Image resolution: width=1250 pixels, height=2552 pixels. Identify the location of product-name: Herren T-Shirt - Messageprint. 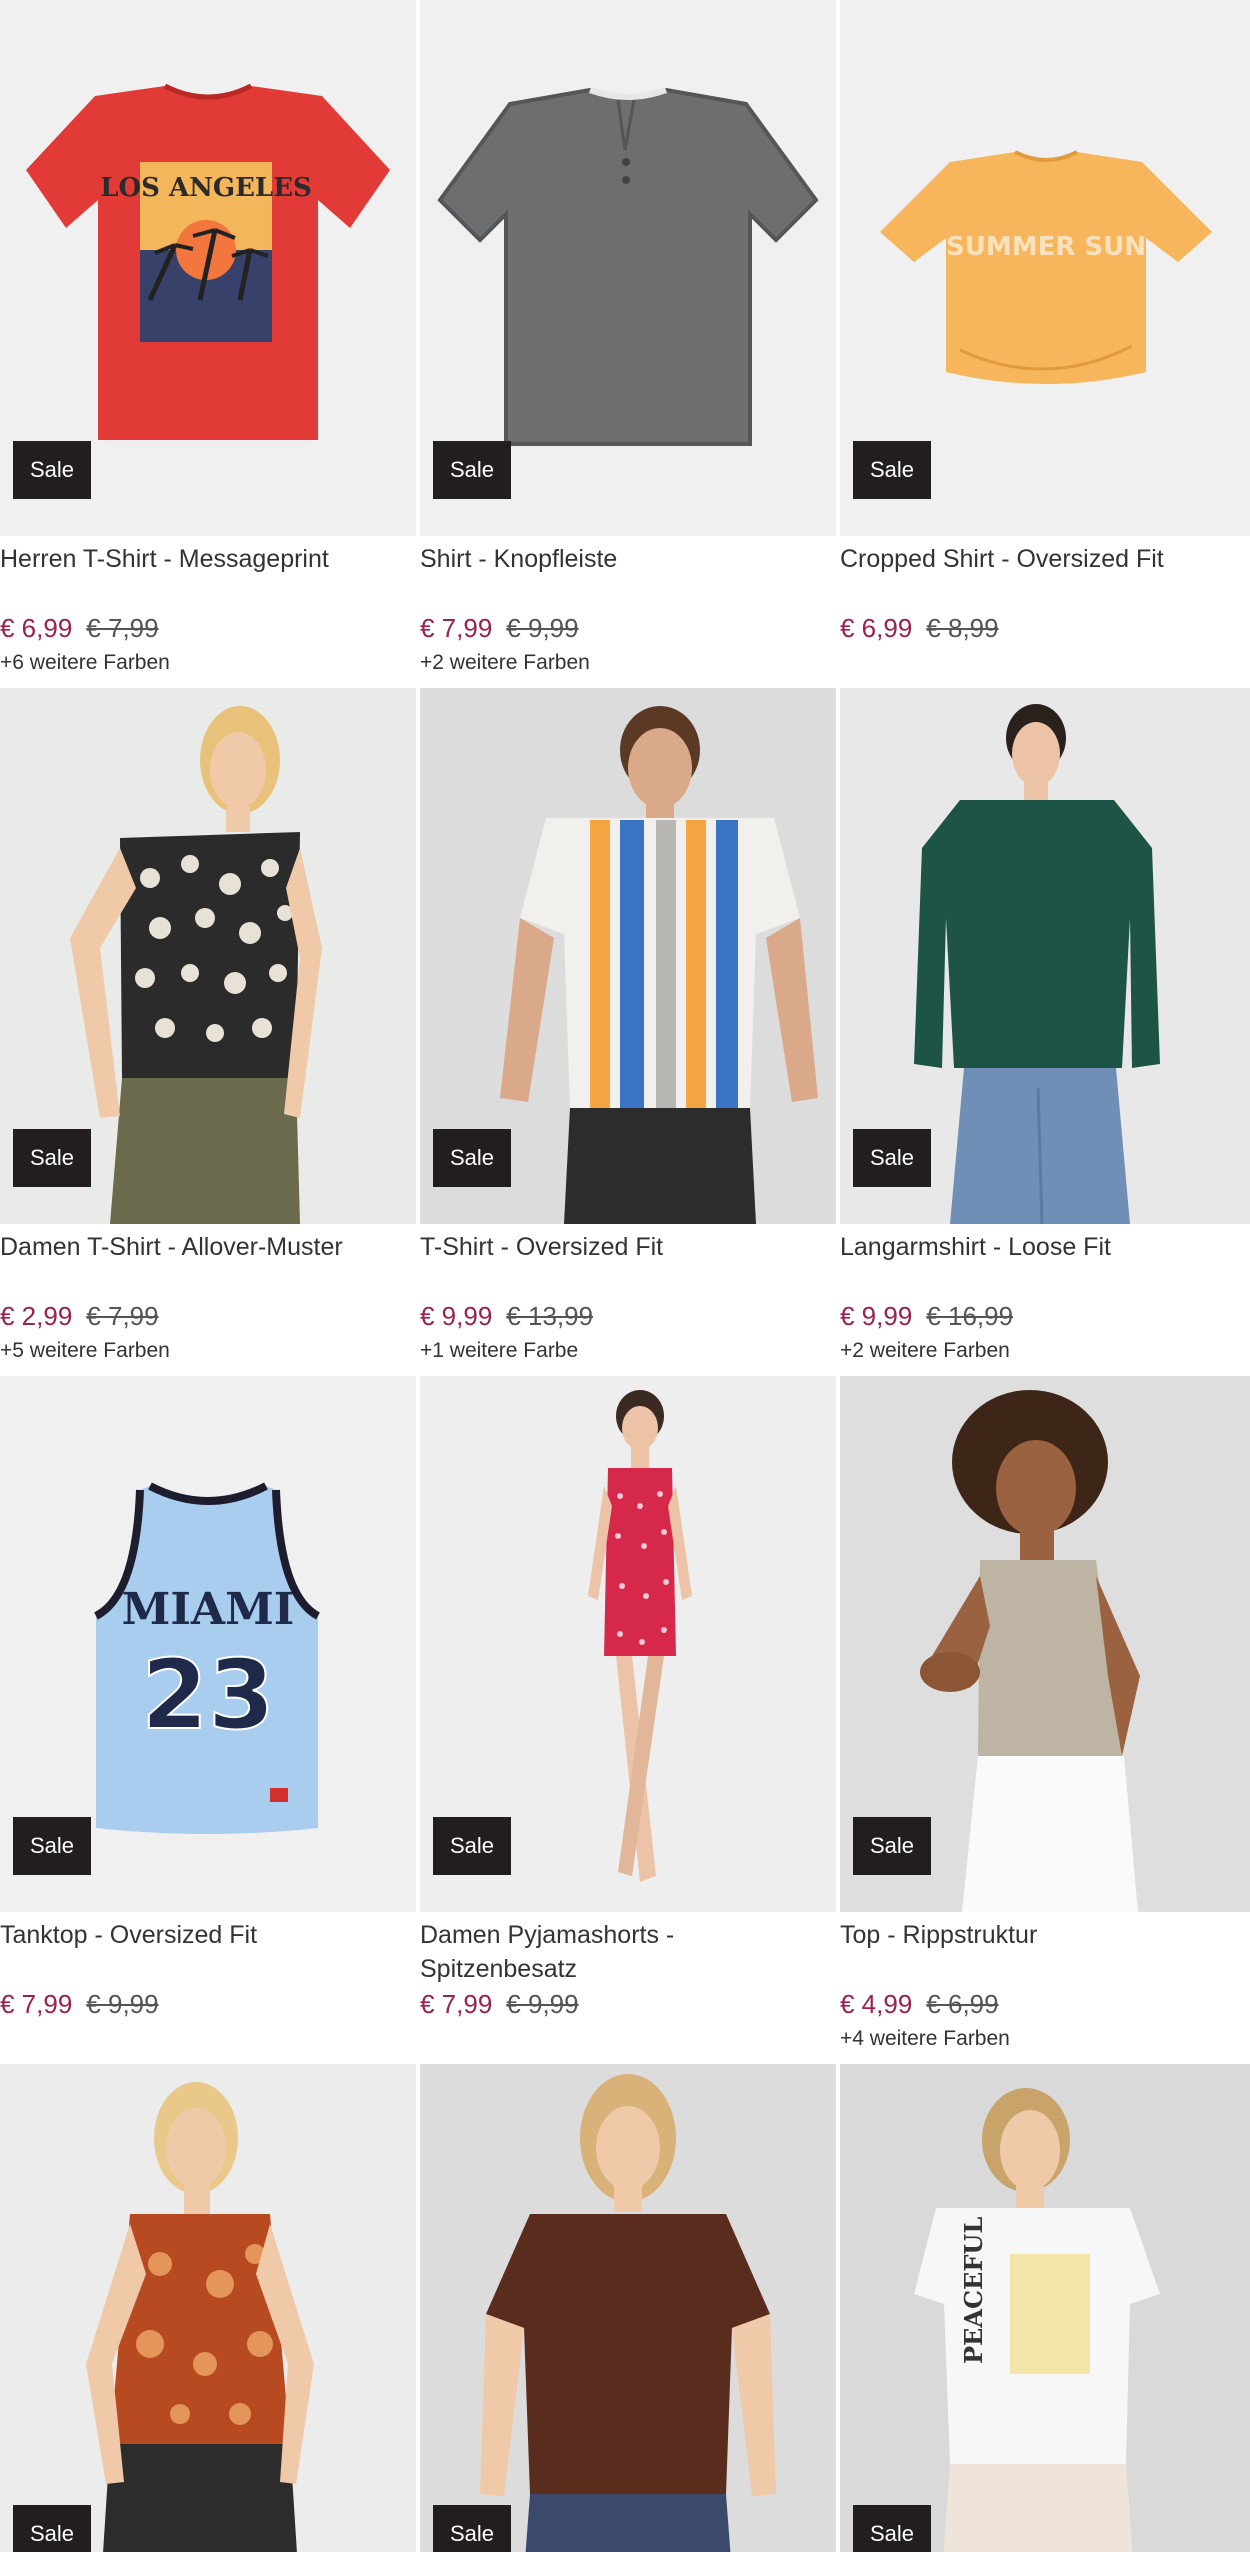
(208, 559).